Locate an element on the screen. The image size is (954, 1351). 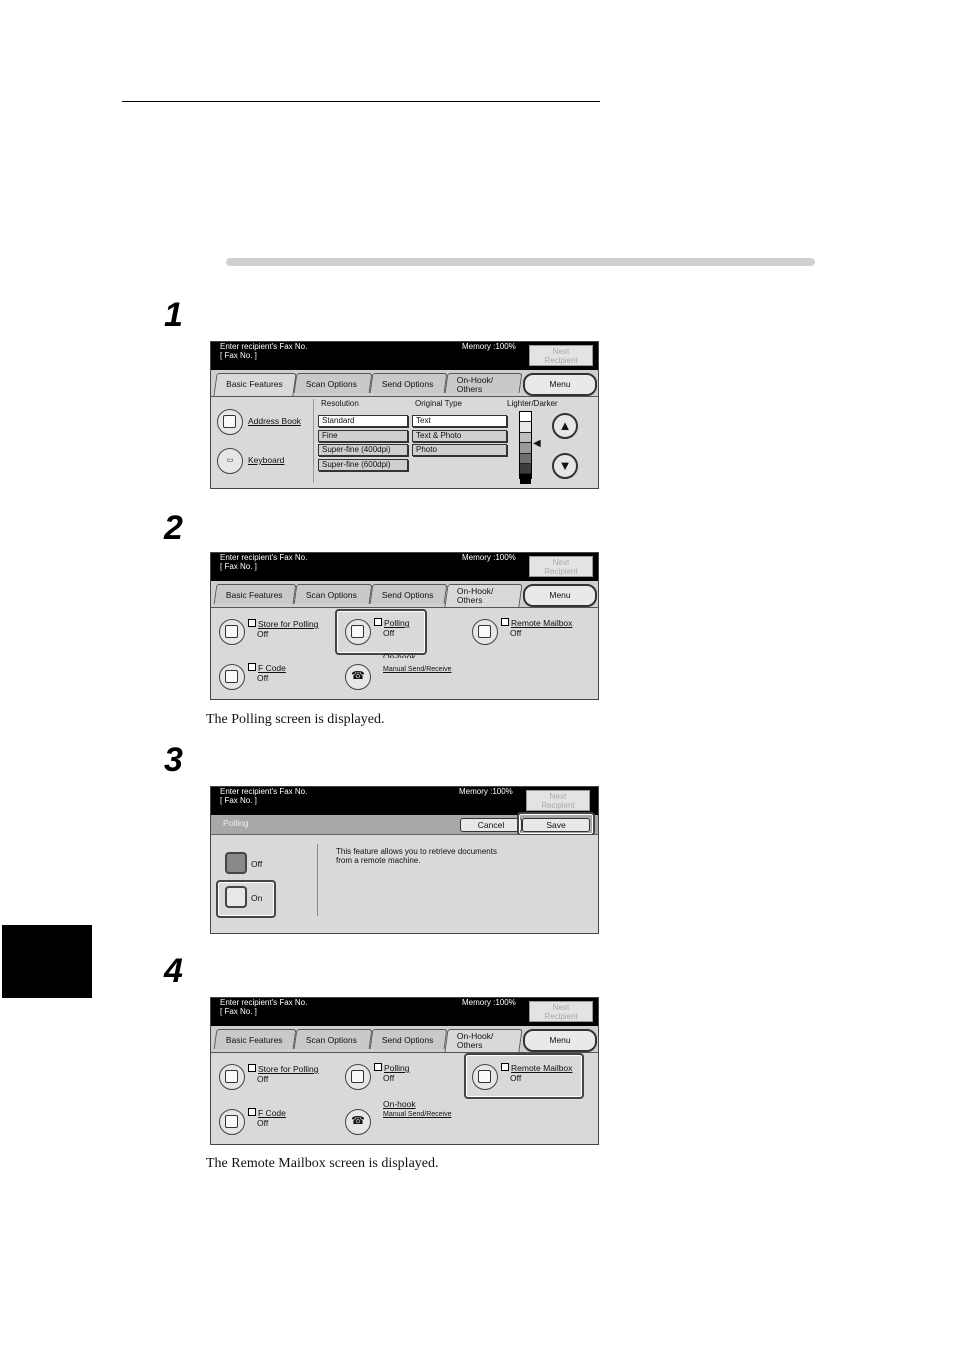
resolution-fine: Fine is located at coordinates (363, 436).